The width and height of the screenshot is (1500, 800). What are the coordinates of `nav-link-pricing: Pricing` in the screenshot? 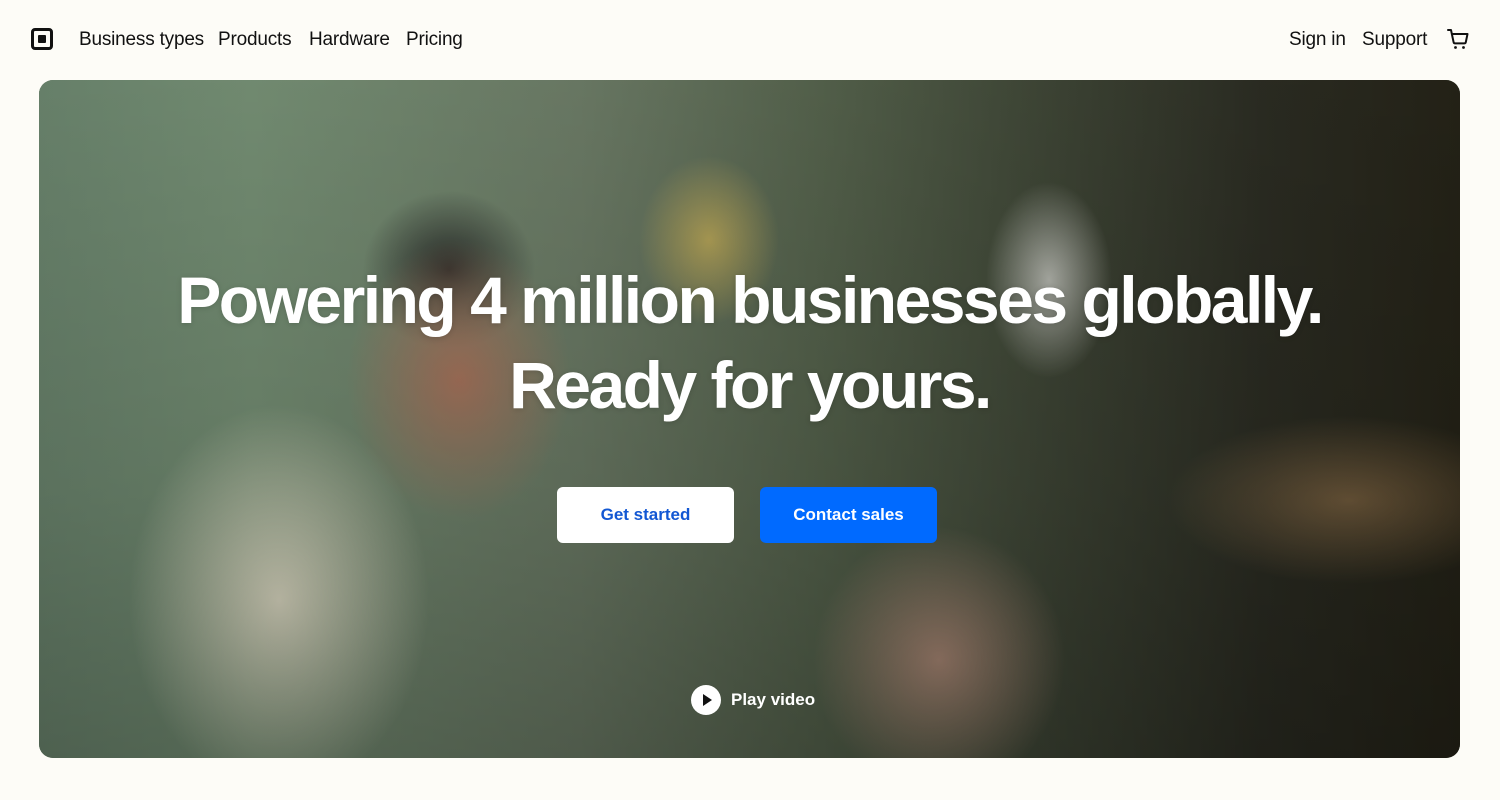 It's located at (434, 40).